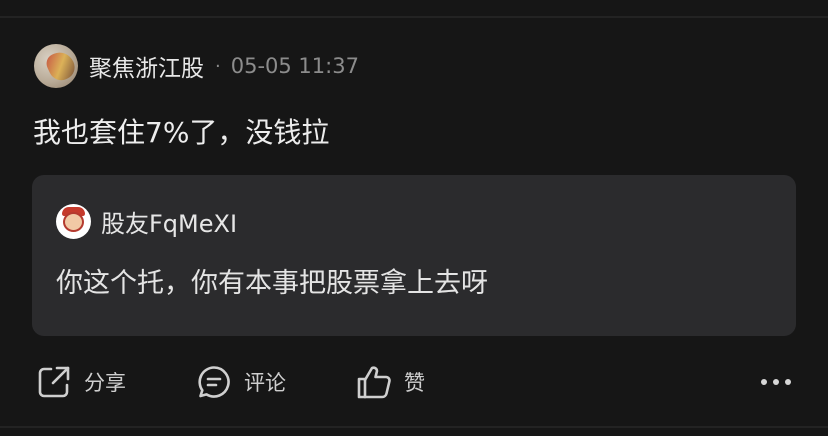 The image size is (828, 436). Describe the element at coordinates (54, 382) in the screenshot. I see `share-icon` at that location.